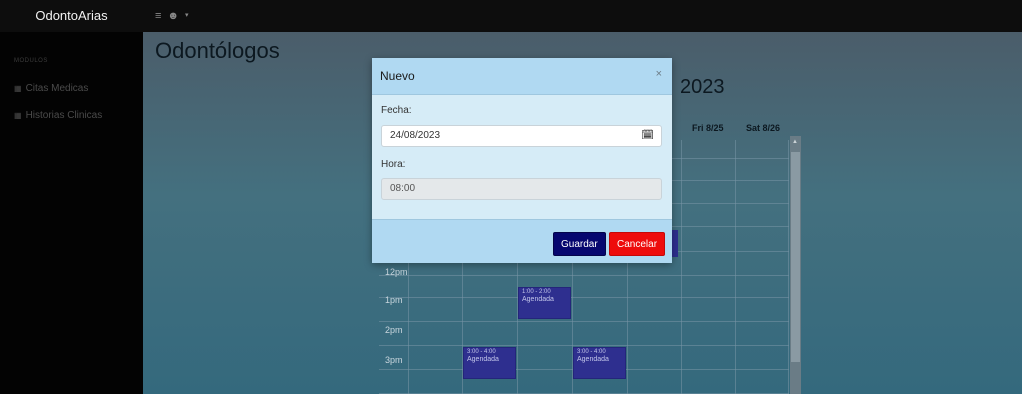 The image size is (1022, 394). What do you see at coordinates (393, 164) in the screenshot?
I see `time-label: Hora:` at bounding box center [393, 164].